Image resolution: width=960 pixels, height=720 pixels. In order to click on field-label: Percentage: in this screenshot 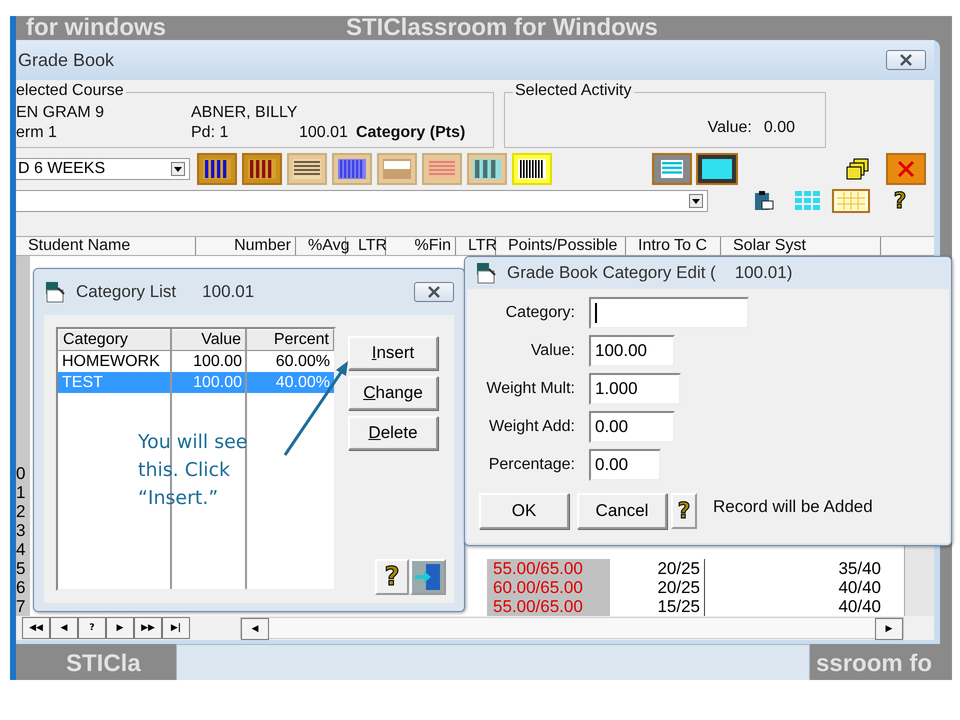, I will do `click(531, 465)`.